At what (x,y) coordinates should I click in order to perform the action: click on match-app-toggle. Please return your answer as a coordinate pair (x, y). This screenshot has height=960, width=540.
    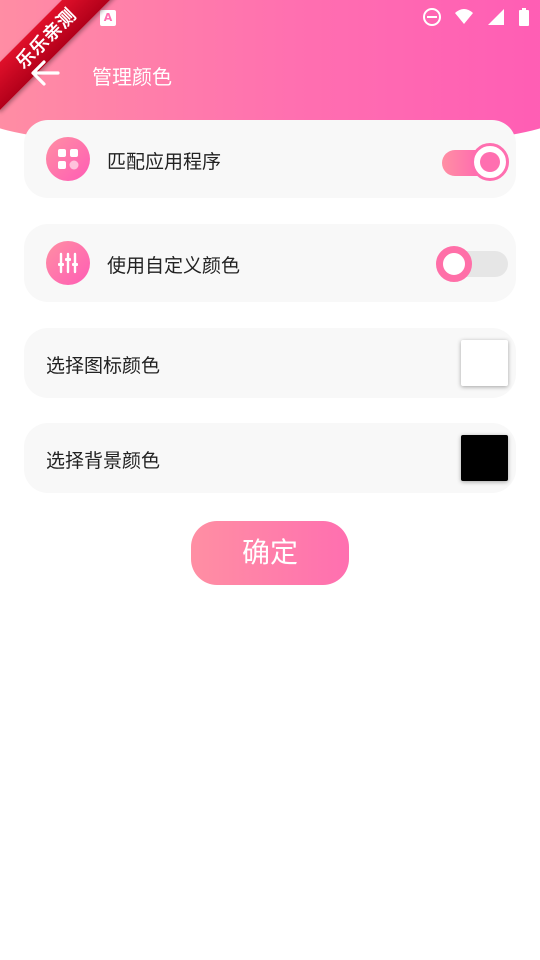
    Looking at the image, I should click on (475, 160).